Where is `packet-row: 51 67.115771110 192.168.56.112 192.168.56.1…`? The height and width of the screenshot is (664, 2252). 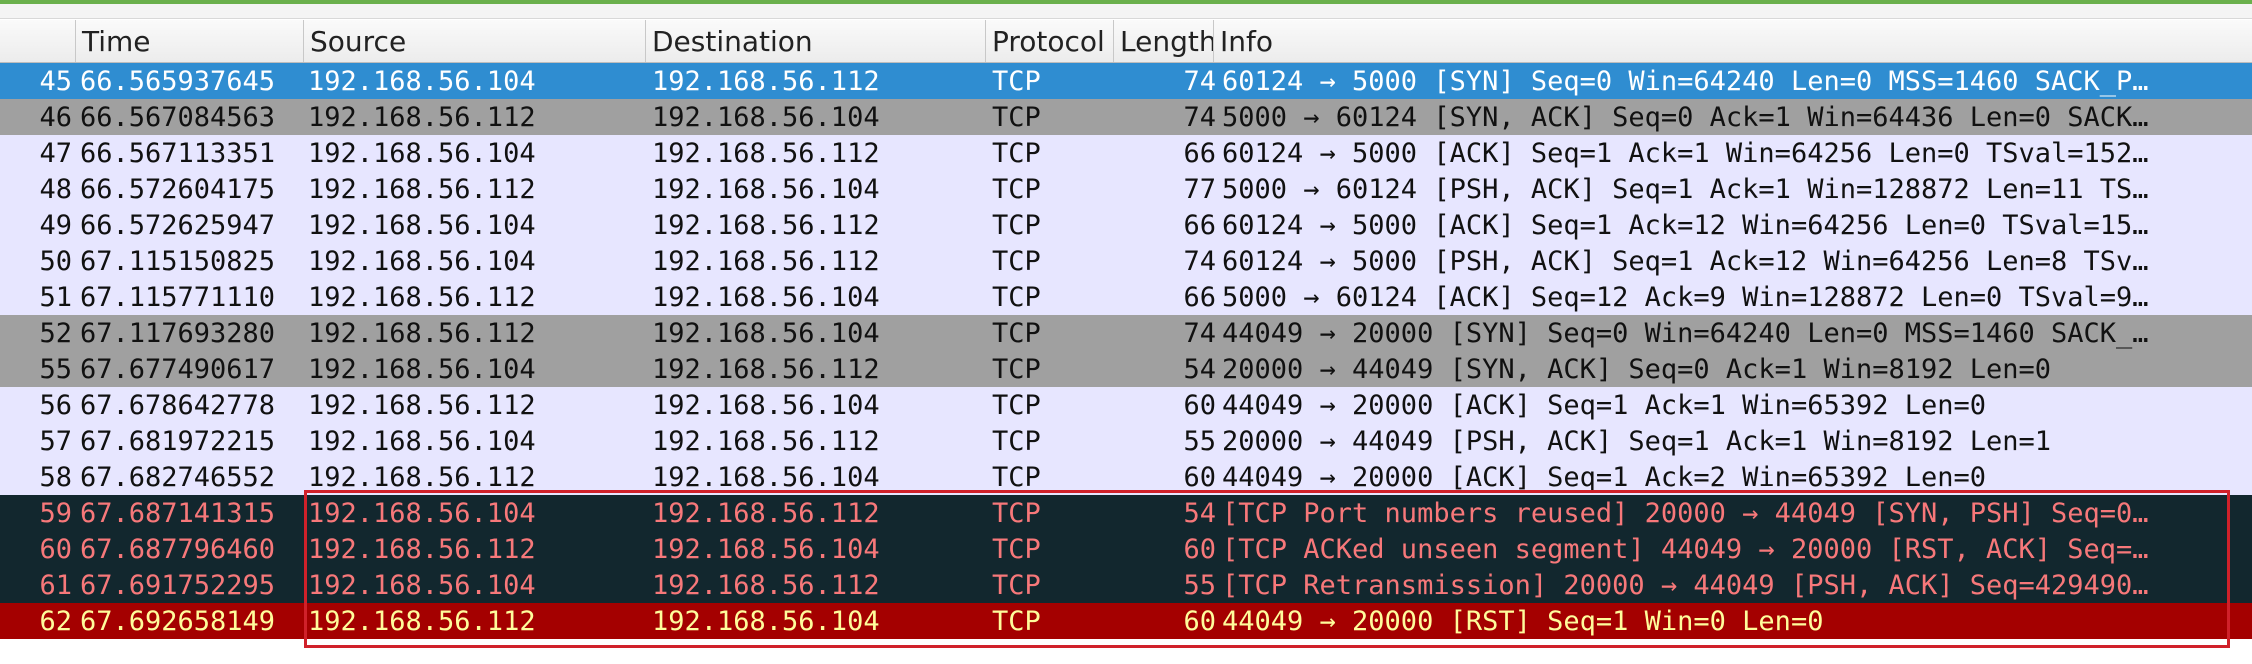
packet-row: 51 67.115771110 192.168.56.112 192.168.56.1… is located at coordinates (1126, 297).